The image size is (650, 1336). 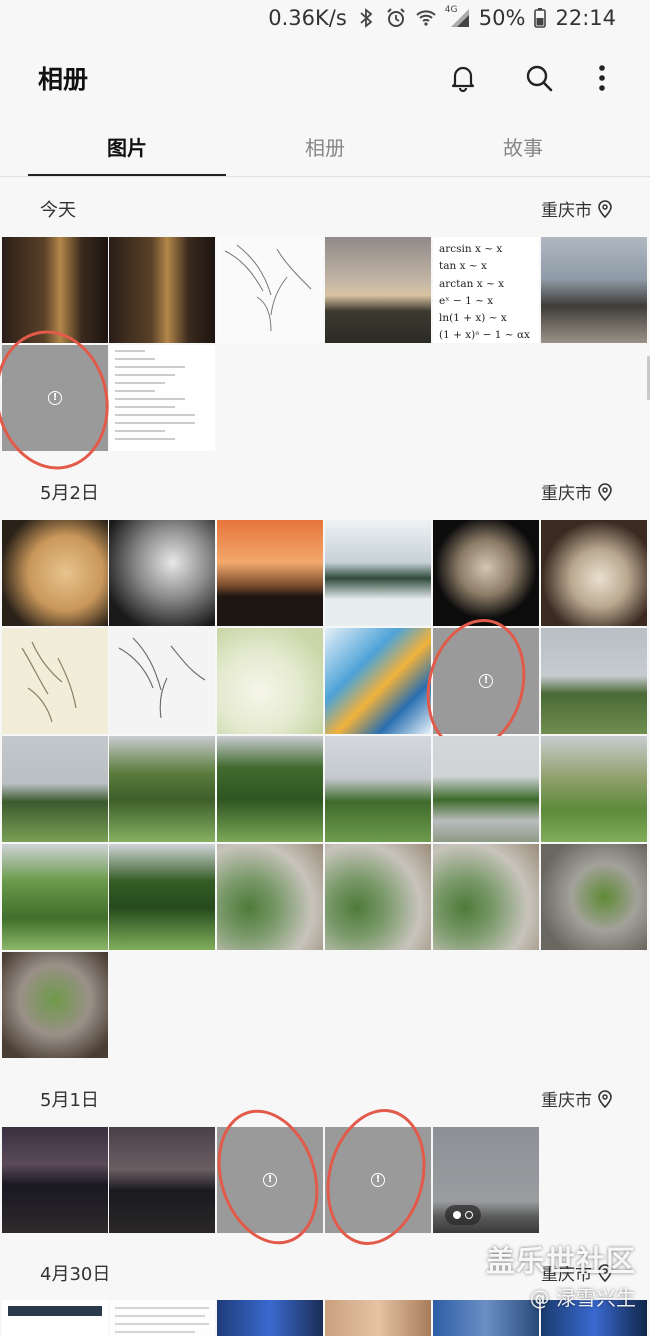 What do you see at coordinates (69, 1100) in the screenshot?
I see `section-date: 5月1日` at bounding box center [69, 1100].